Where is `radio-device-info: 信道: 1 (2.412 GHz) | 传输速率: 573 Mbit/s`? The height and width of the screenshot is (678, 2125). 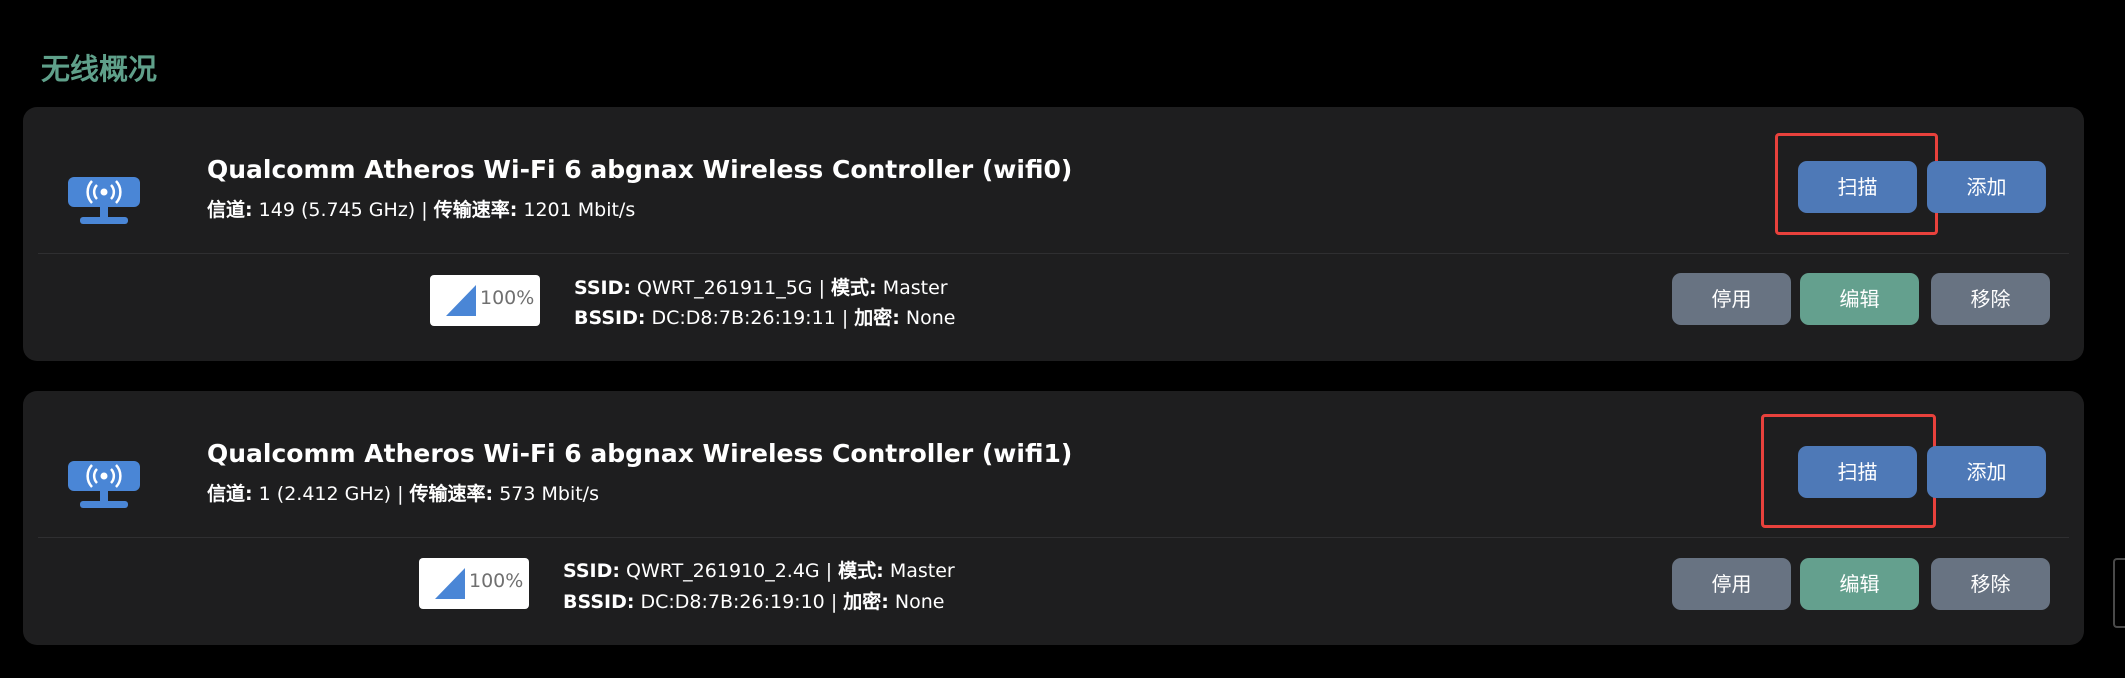
radio-device-info: 信道: 1 (2.412 GHz) | 传输速率: 573 Mbit/s is located at coordinates (403, 492).